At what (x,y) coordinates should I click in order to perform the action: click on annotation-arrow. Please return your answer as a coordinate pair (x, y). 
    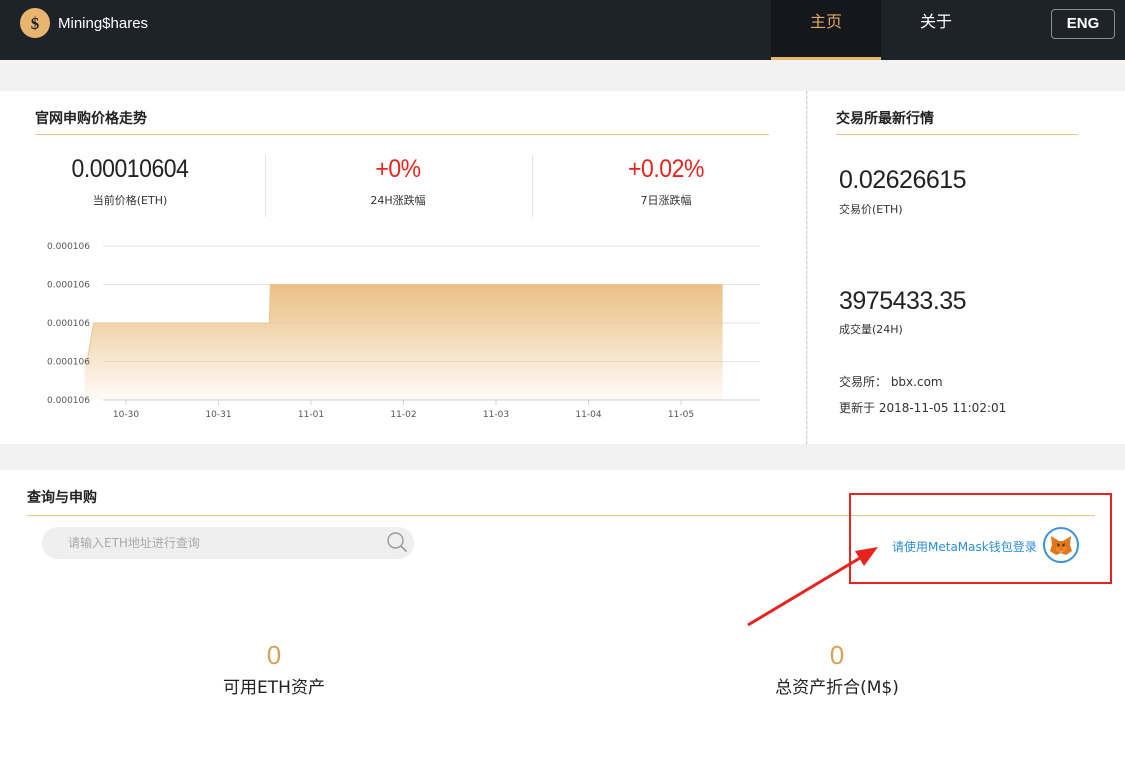
    Looking at the image, I should click on (812, 587).